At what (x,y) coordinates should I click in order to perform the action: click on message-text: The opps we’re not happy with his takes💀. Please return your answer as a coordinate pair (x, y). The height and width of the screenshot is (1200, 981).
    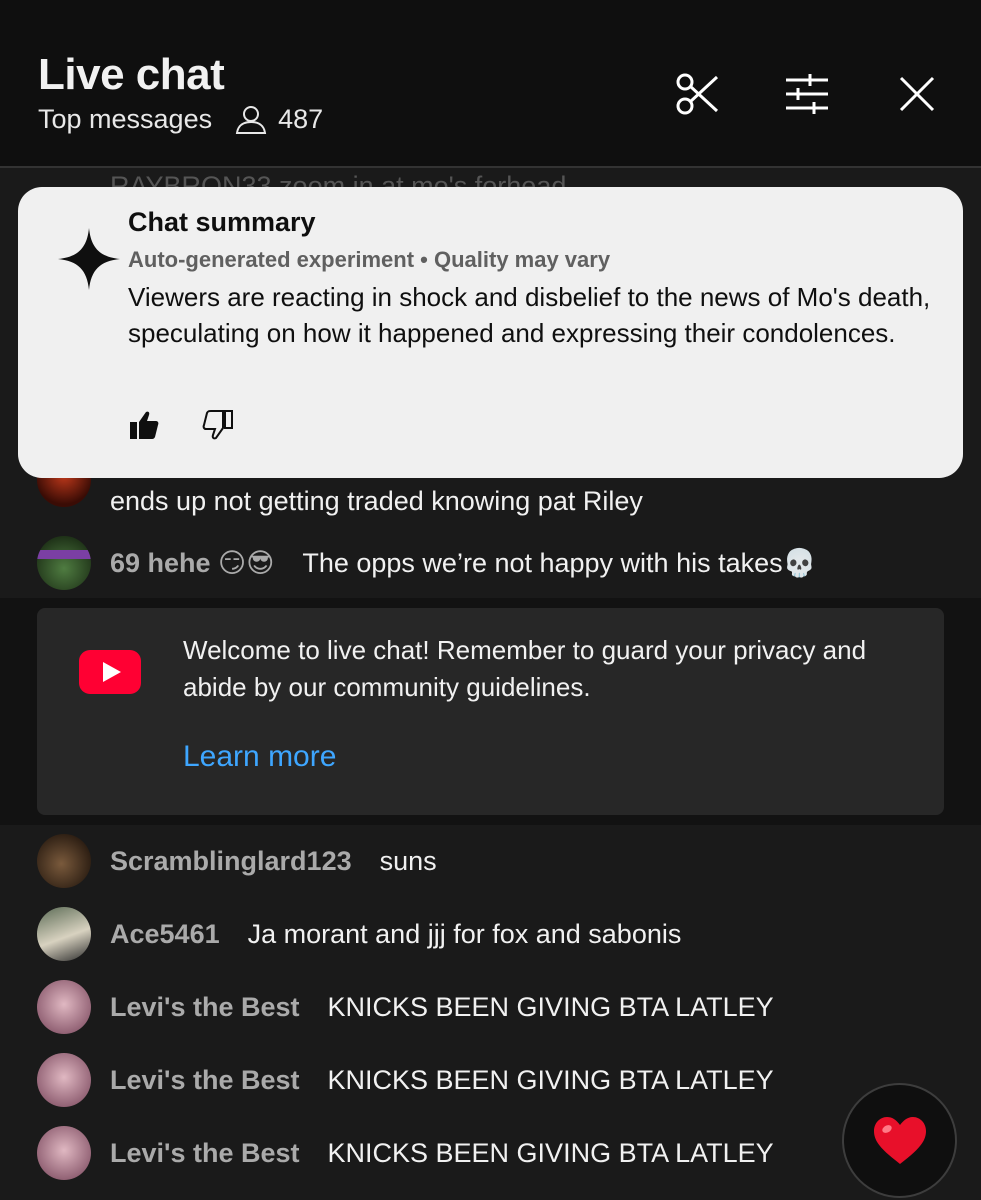
    Looking at the image, I should click on (559, 563).